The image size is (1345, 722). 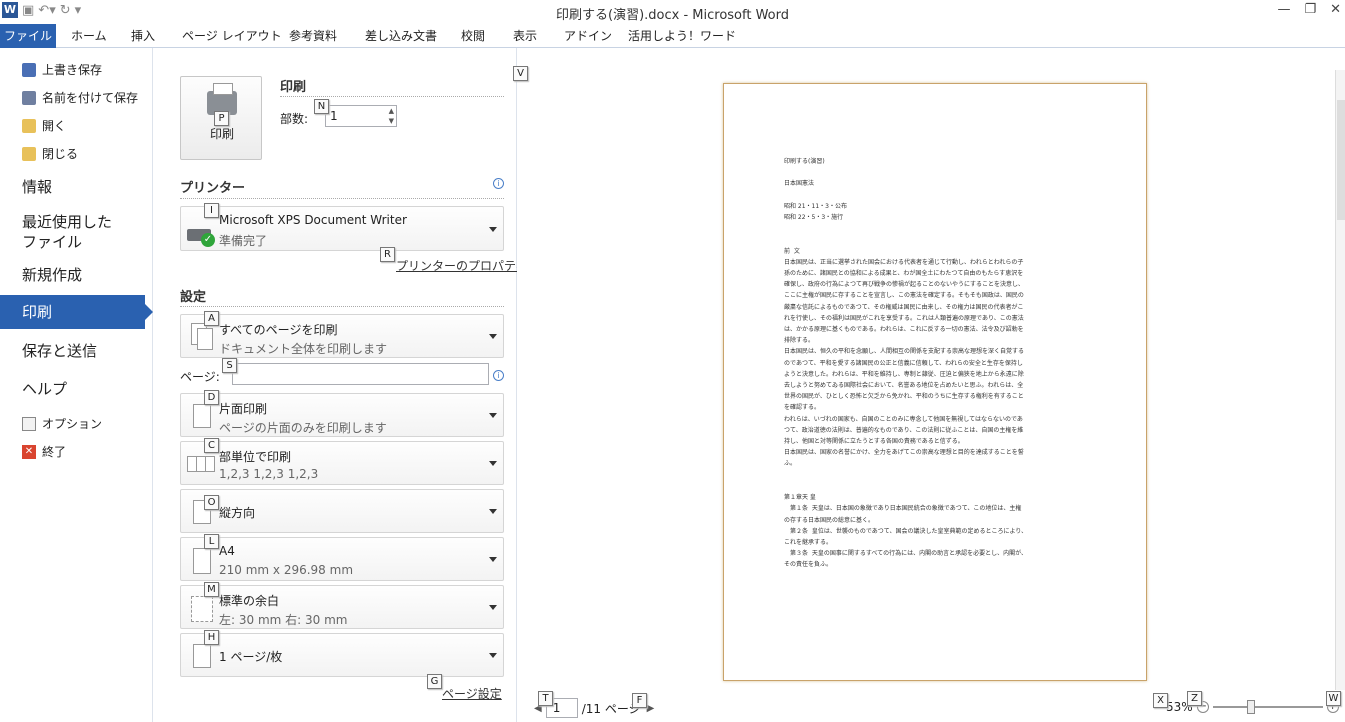 I want to click on print-range-dropdown: すべてのページを印刷 ドキュメント全体を印刷します, so click(x=342, y=336).